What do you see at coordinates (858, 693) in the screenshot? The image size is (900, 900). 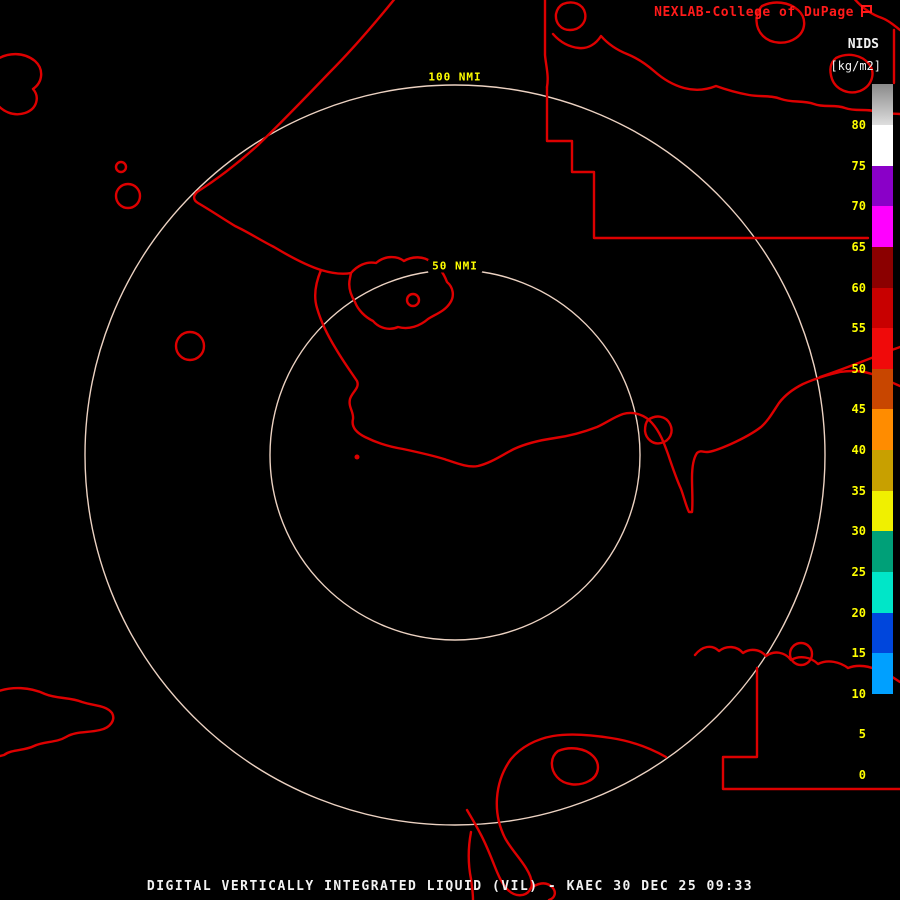 I see `colorbar-tick-label: 10` at bounding box center [858, 693].